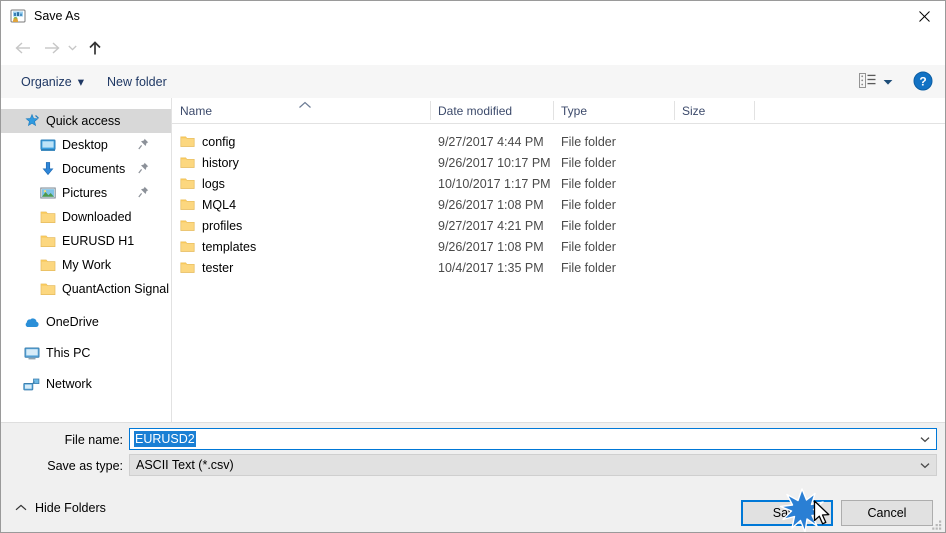 The width and height of the screenshot is (946, 533). Describe the element at coordinates (491, 141) in the screenshot. I see `file-date-cell: 9/27/2017 4:44 PM` at that location.